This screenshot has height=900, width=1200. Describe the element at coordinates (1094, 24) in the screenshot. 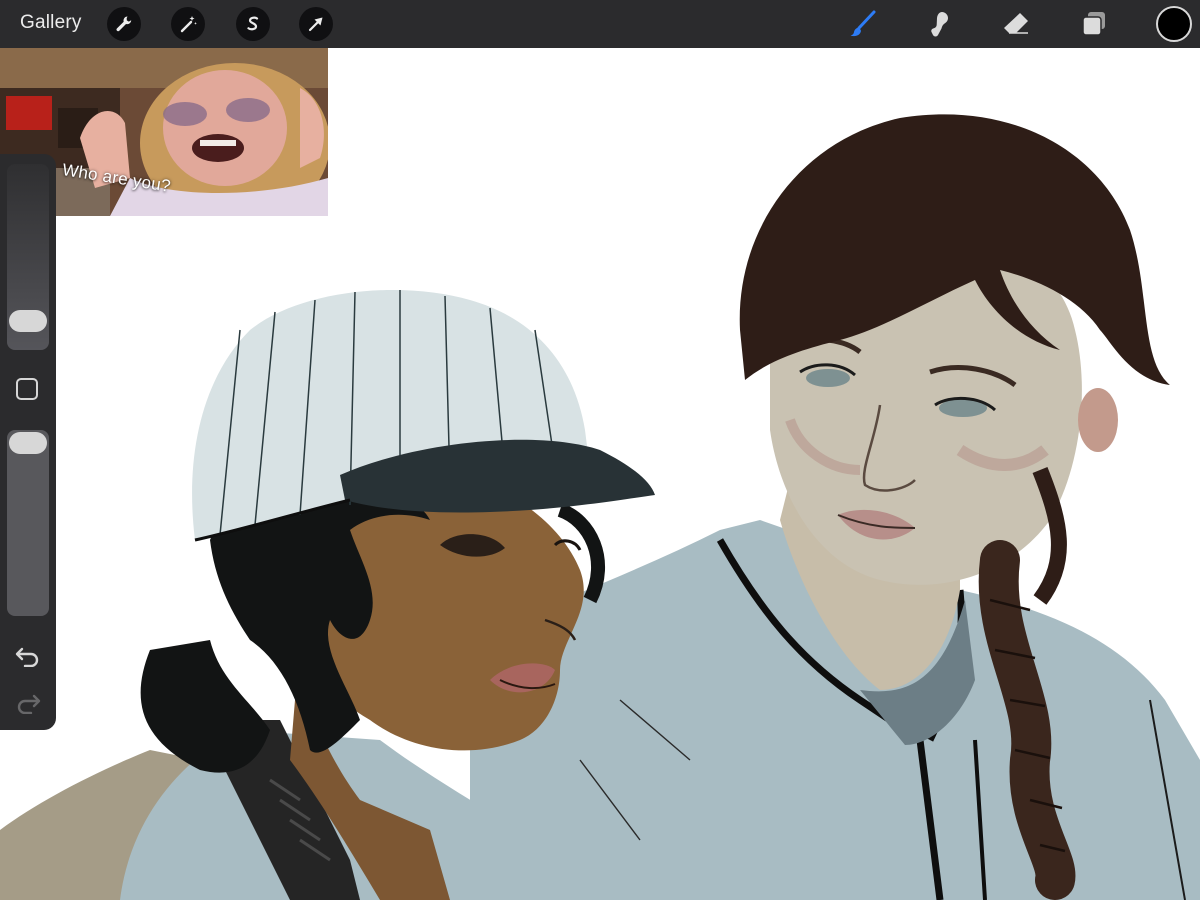

I see `layers-icon` at that location.